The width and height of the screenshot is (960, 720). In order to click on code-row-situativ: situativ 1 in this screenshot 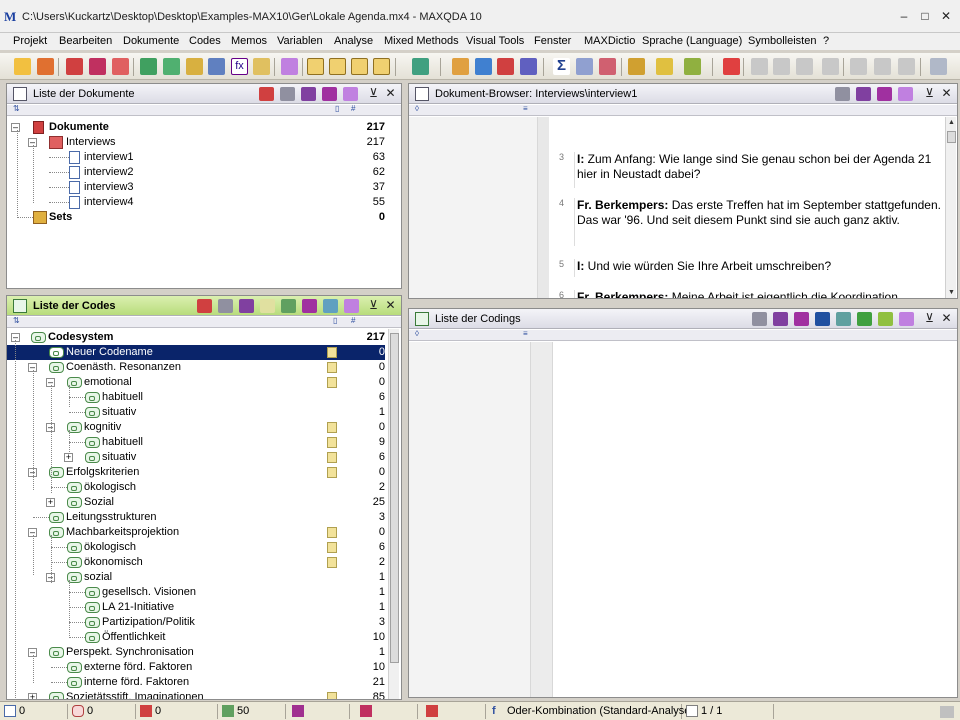, I will do `click(196, 412)`.